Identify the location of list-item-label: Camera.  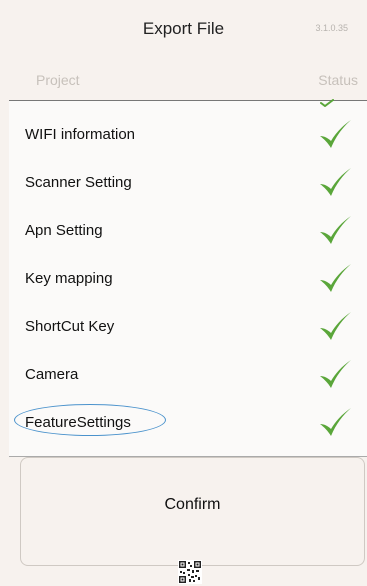
(52, 374).